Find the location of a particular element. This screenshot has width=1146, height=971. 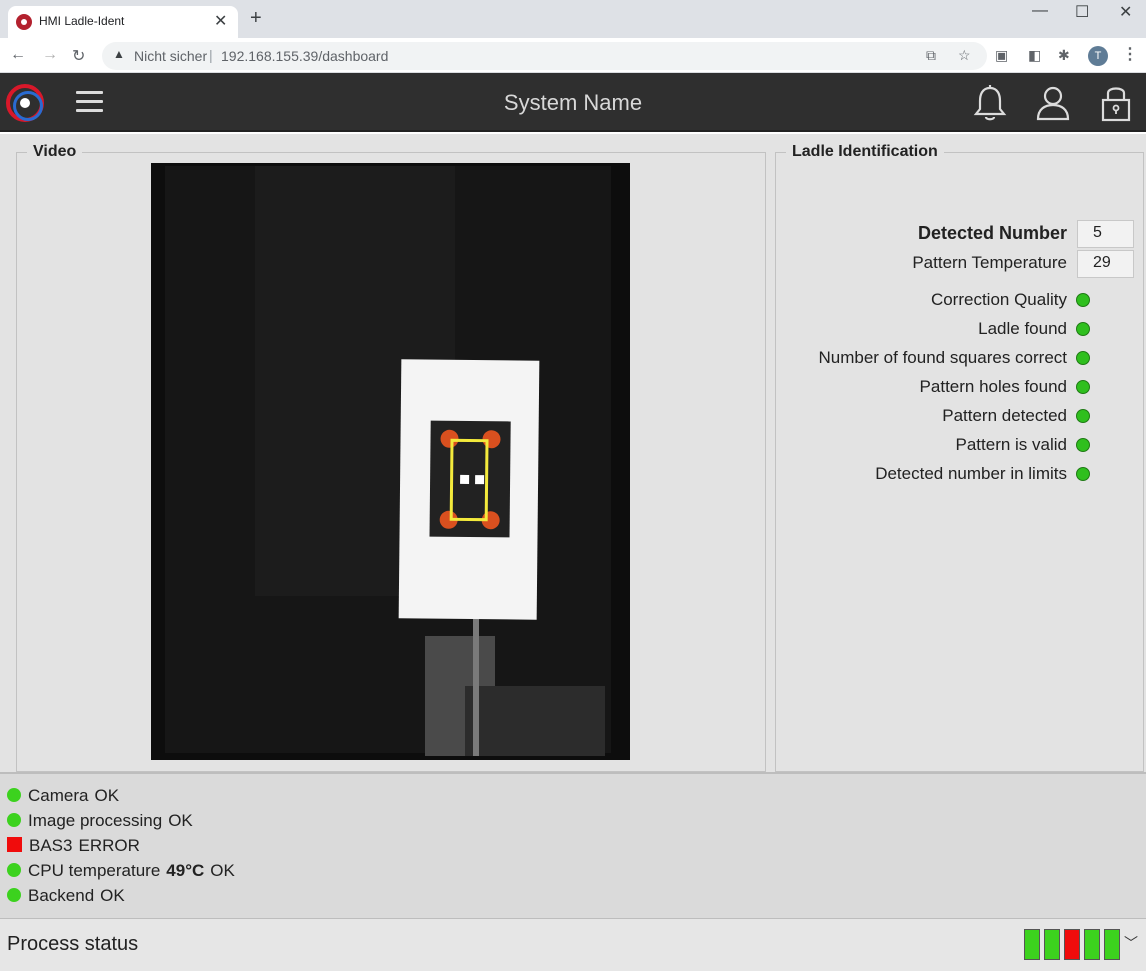

minimize-icon: — is located at coordinates (1040, 11).